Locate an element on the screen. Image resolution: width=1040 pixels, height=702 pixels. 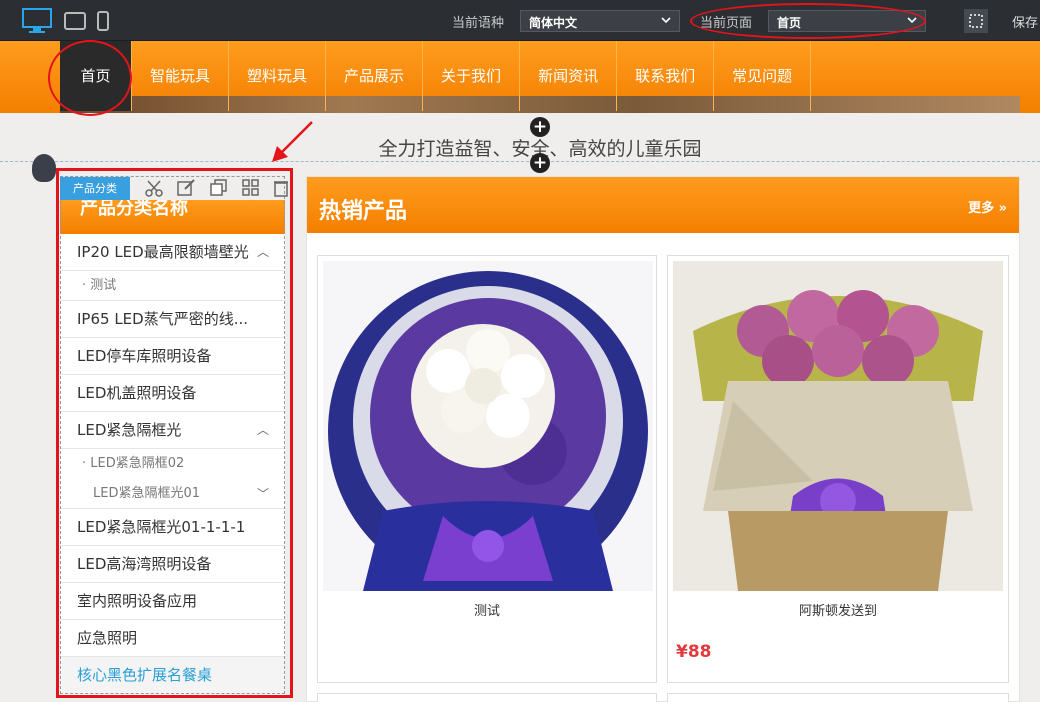
tablet-icon is located at coordinates (75, 21).